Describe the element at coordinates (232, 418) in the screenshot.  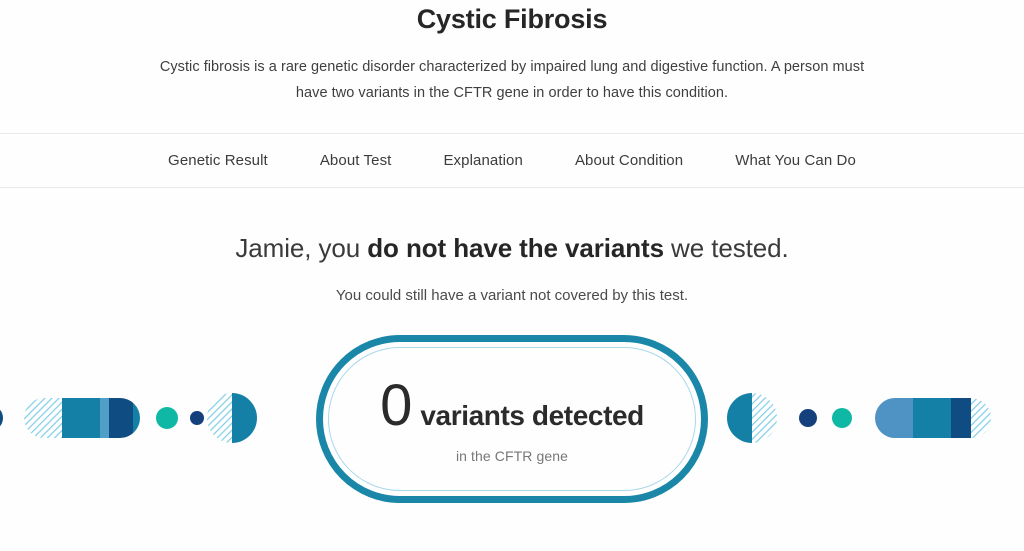
I see `half-circle-hatched-left` at that location.